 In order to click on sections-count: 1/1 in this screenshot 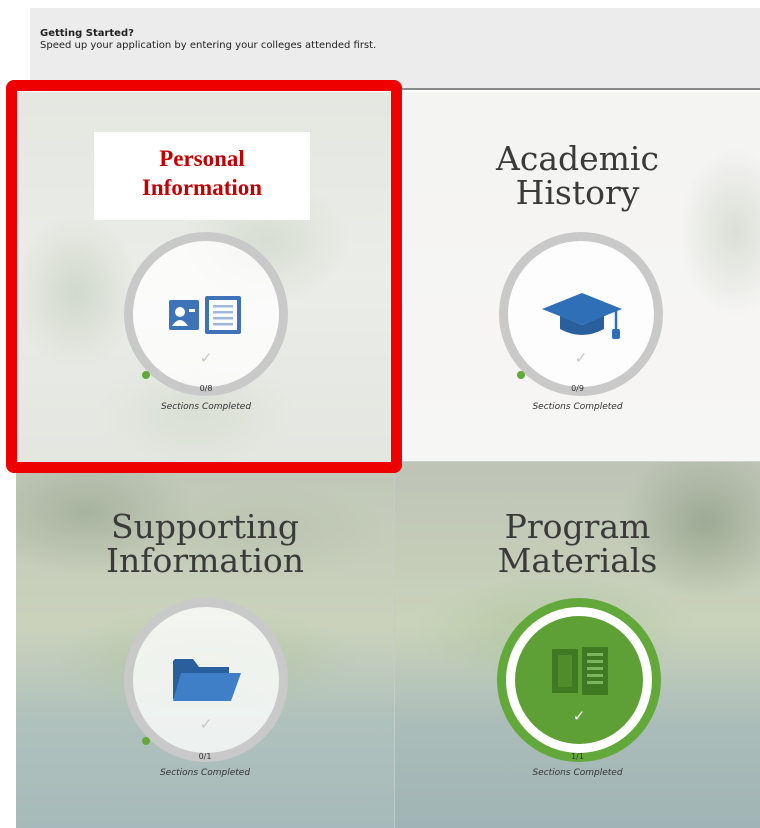, I will do `click(577, 756)`.